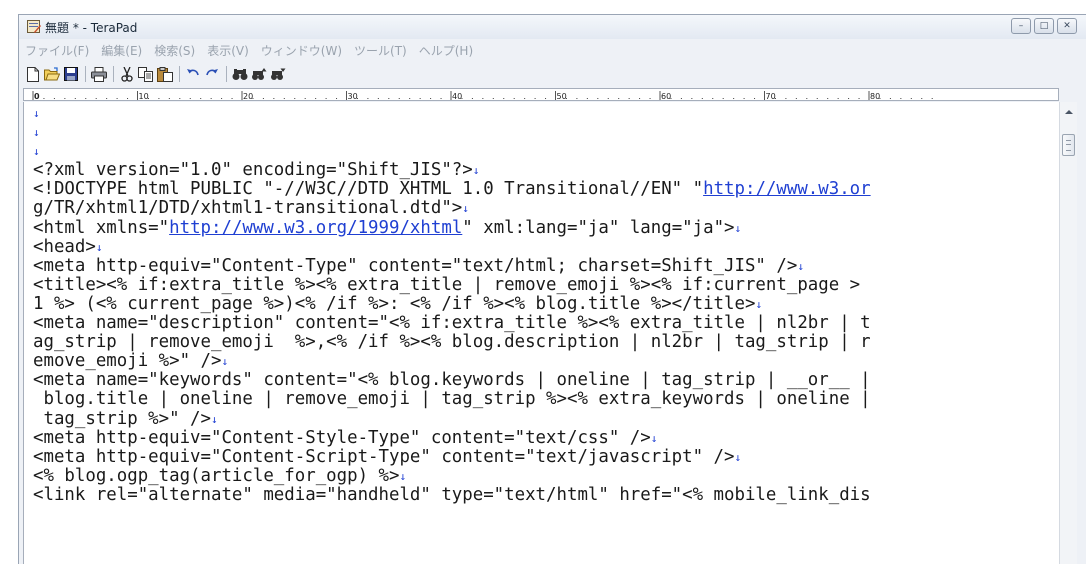  What do you see at coordinates (457, 96) in the screenshot?
I see `ruler-label: 40` at bounding box center [457, 96].